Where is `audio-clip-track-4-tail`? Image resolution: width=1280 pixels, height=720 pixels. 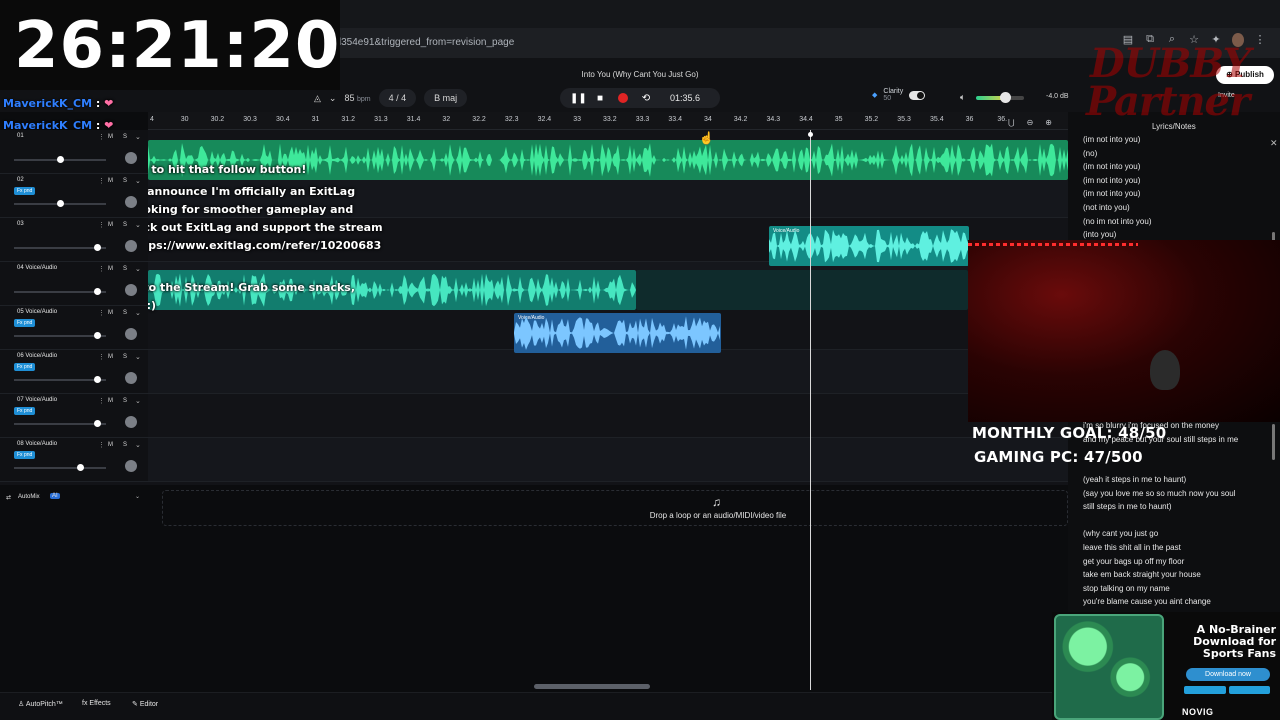
audio-clip-track-4-tail is located at coordinates (802, 290).